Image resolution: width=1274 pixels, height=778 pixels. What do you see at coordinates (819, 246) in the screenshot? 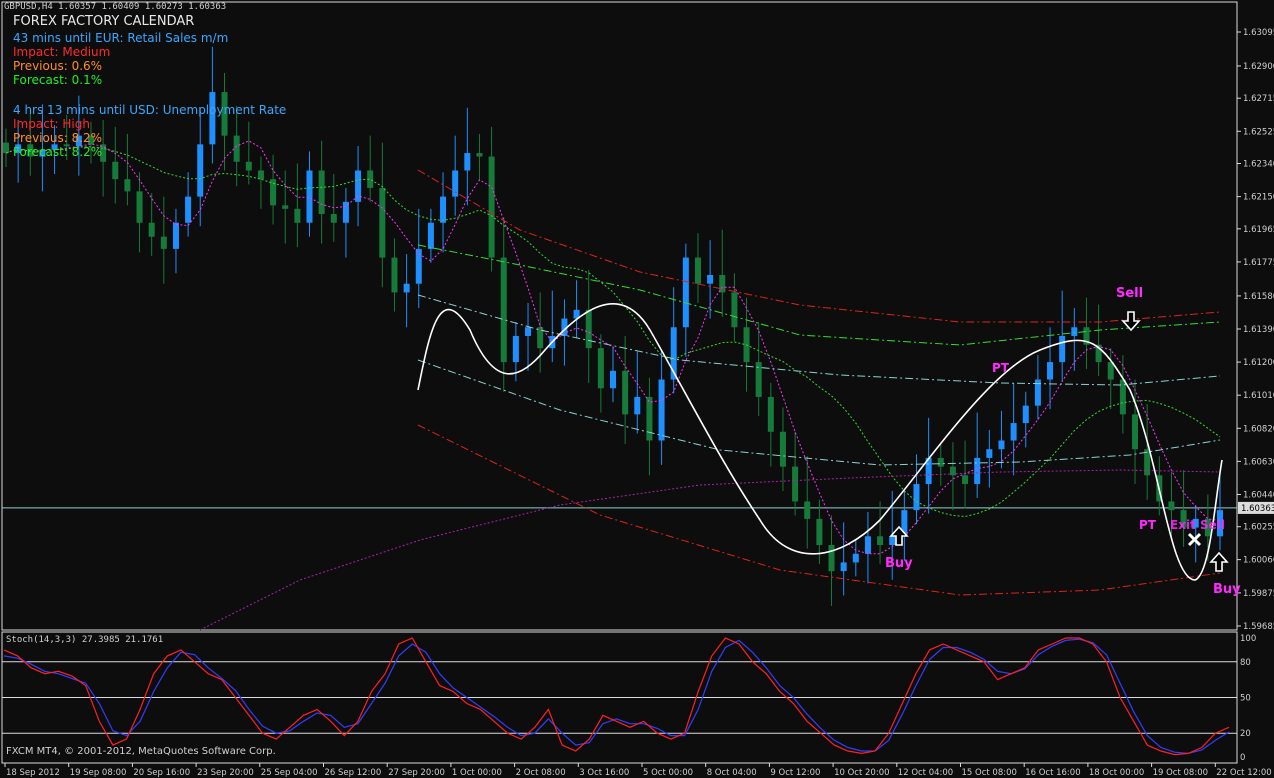
I see `channel-upper-line` at bounding box center [819, 246].